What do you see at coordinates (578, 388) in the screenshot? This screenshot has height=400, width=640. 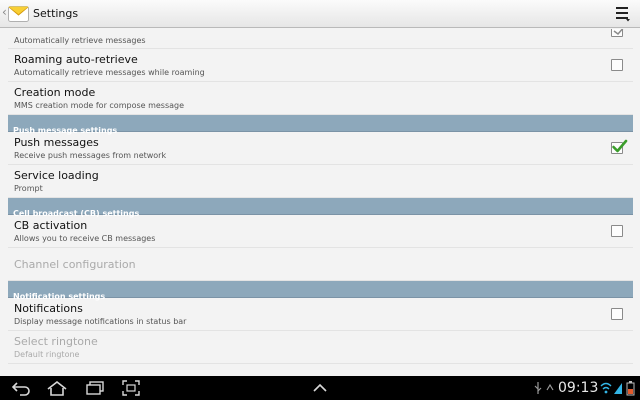 I see `clock: 09:13` at bounding box center [578, 388].